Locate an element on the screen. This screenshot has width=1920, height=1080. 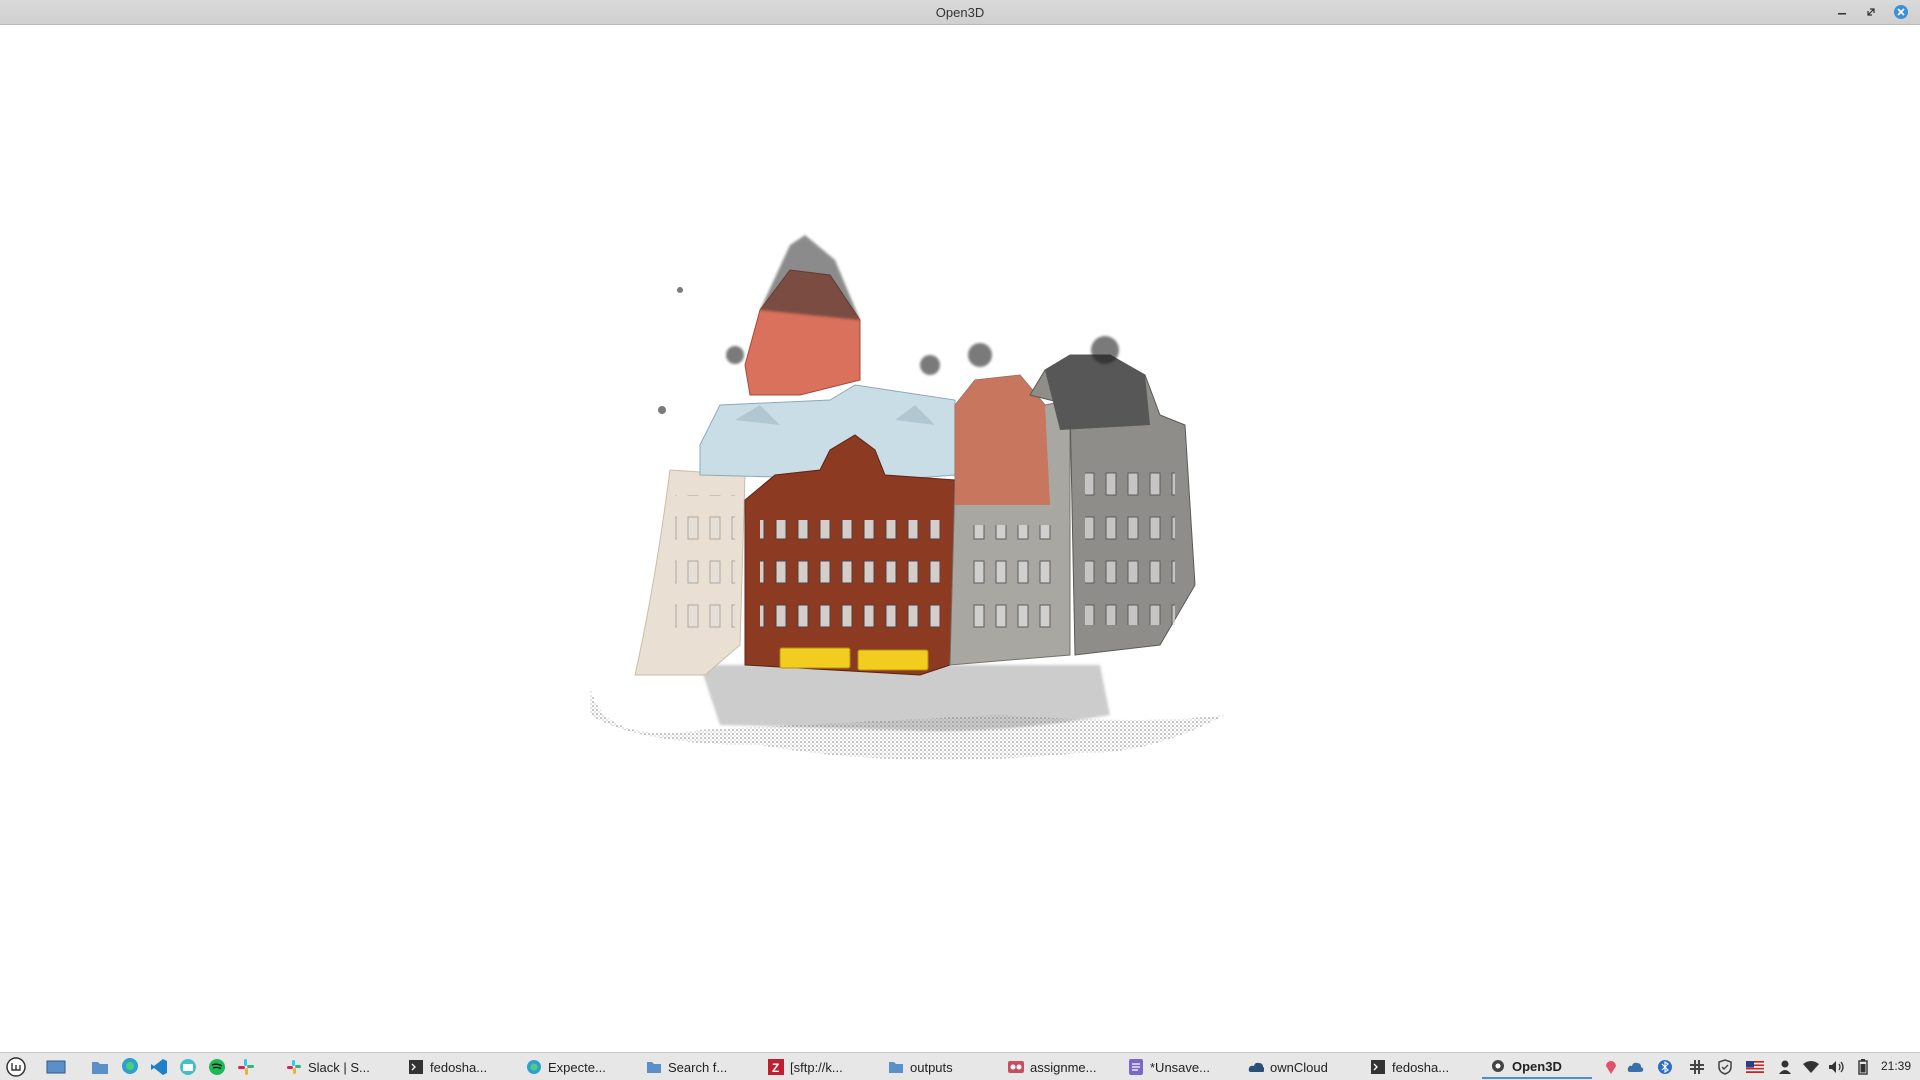
tray-network is located at coordinates (1811, 1067).